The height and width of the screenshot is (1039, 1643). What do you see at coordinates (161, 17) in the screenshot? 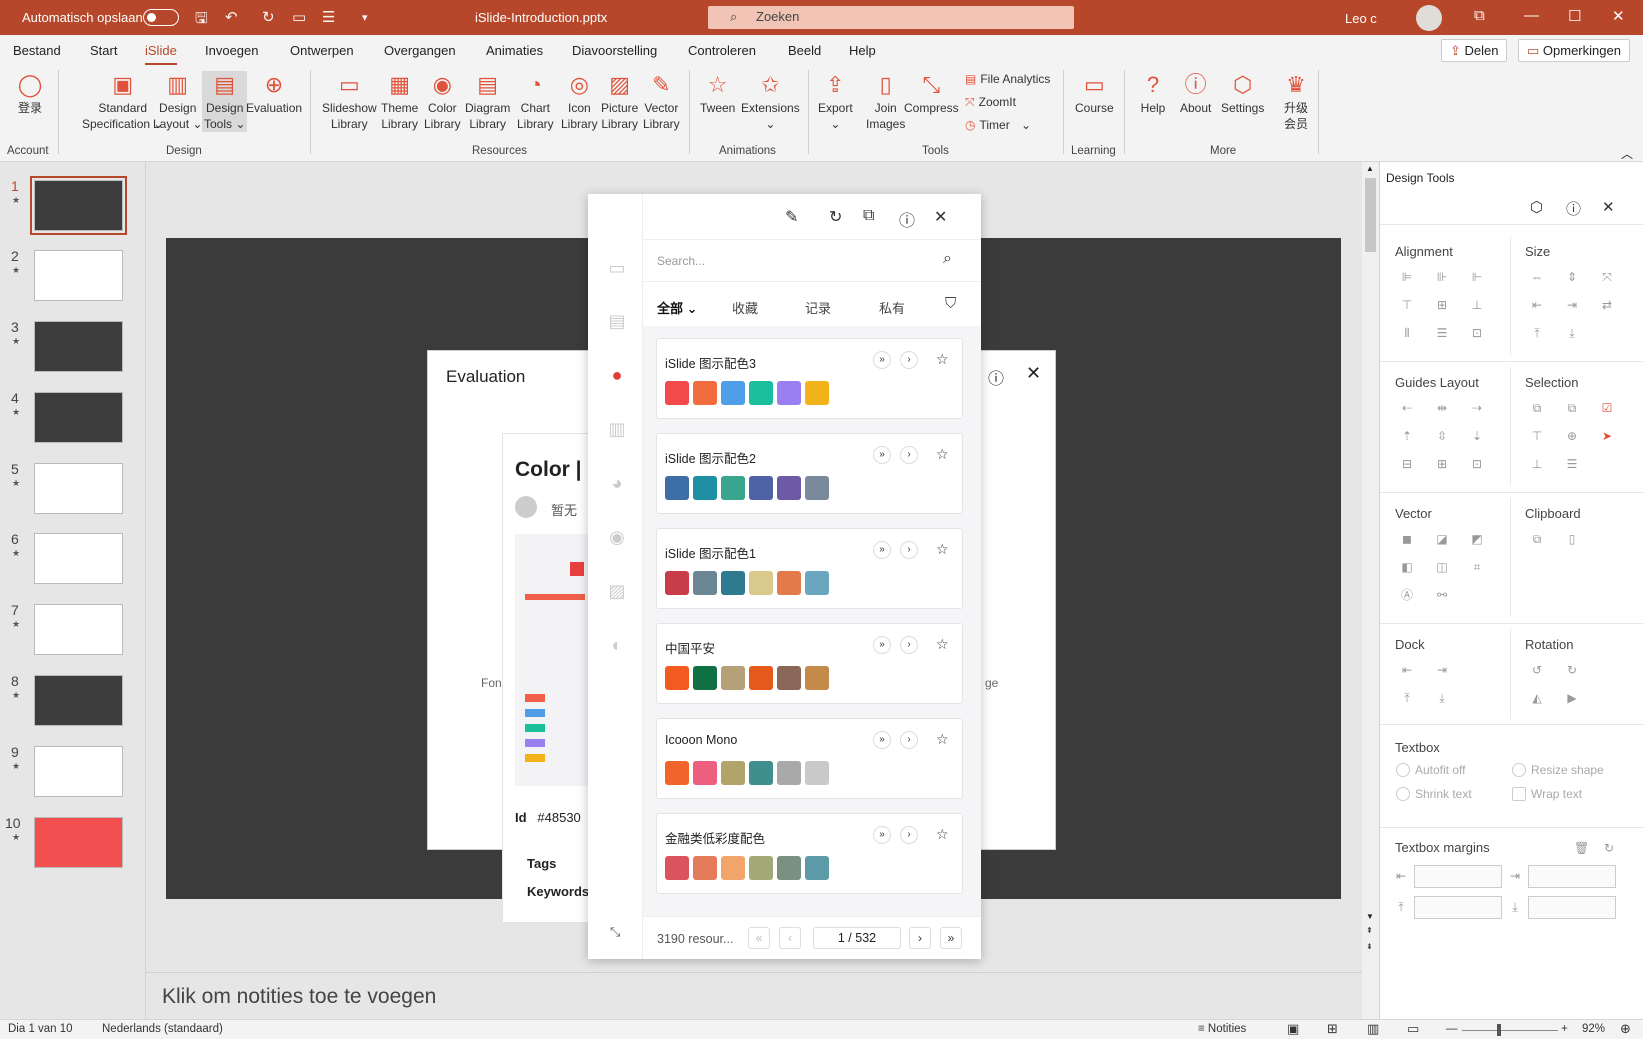
I see `autosave-toggle` at bounding box center [161, 17].